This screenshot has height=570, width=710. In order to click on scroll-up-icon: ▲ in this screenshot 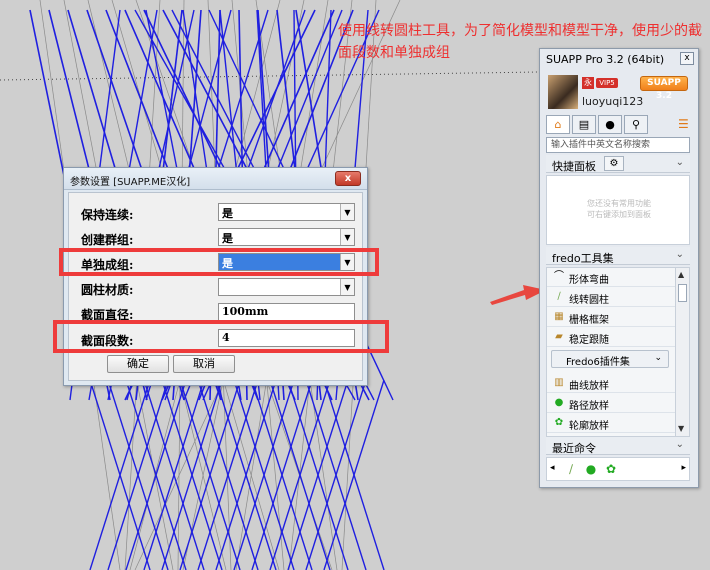, I will do `click(681, 274)`.